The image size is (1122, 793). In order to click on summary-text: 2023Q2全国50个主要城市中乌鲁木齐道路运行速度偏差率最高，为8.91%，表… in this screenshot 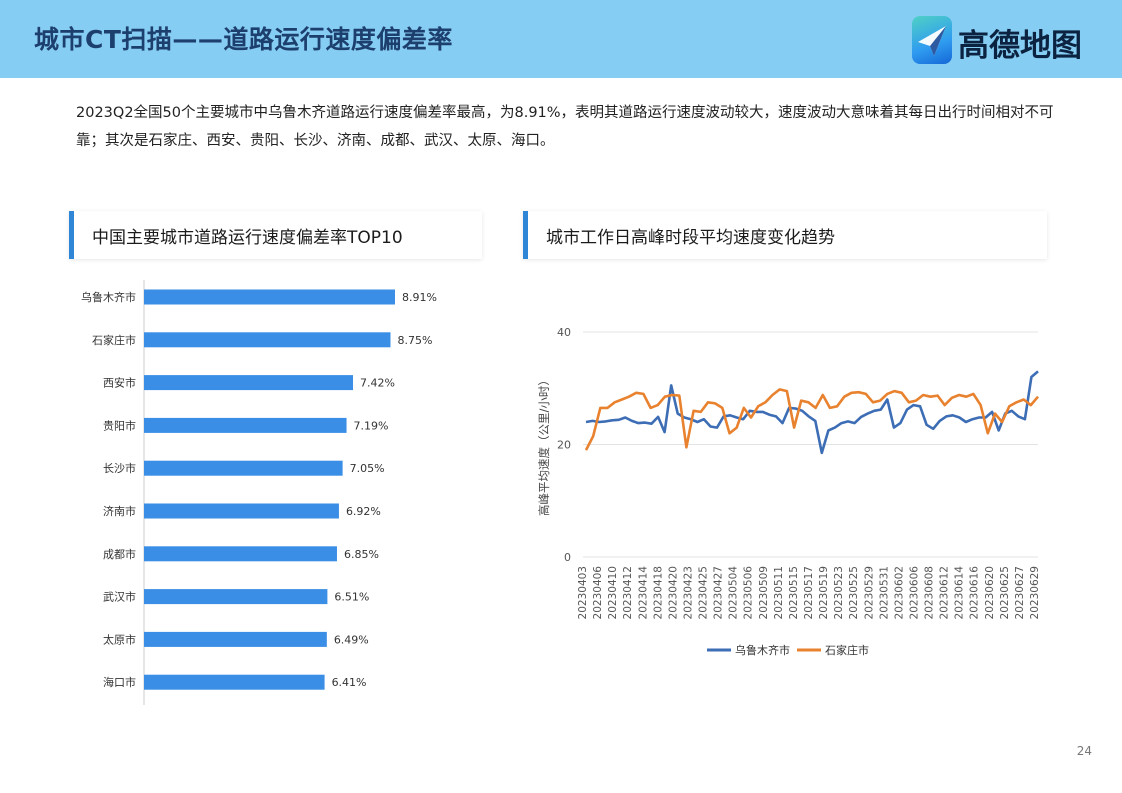, I will do `click(565, 127)`.